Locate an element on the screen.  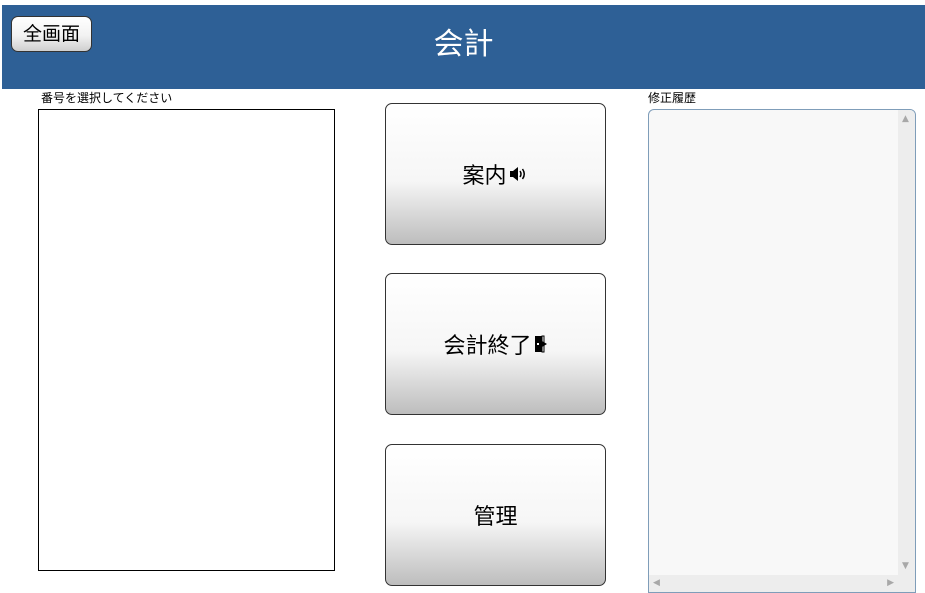
scroll-up-icon: ▲ is located at coordinates (905, 119).